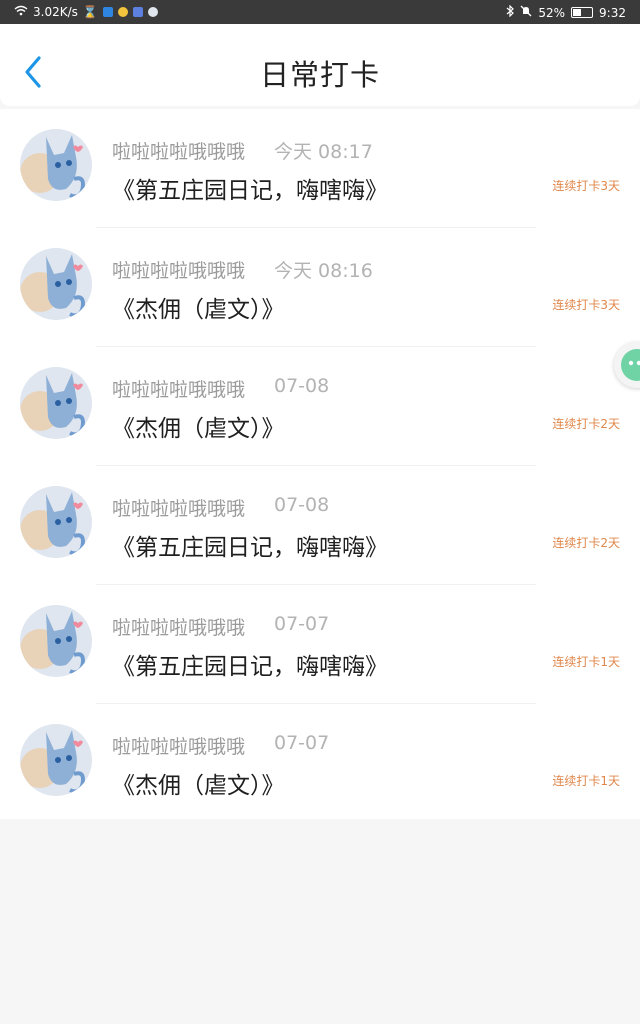 This screenshot has width=640, height=1024. What do you see at coordinates (510, 12) in the screenshot?
I see `bluetooth-icon` at bounding box center [510, 12].